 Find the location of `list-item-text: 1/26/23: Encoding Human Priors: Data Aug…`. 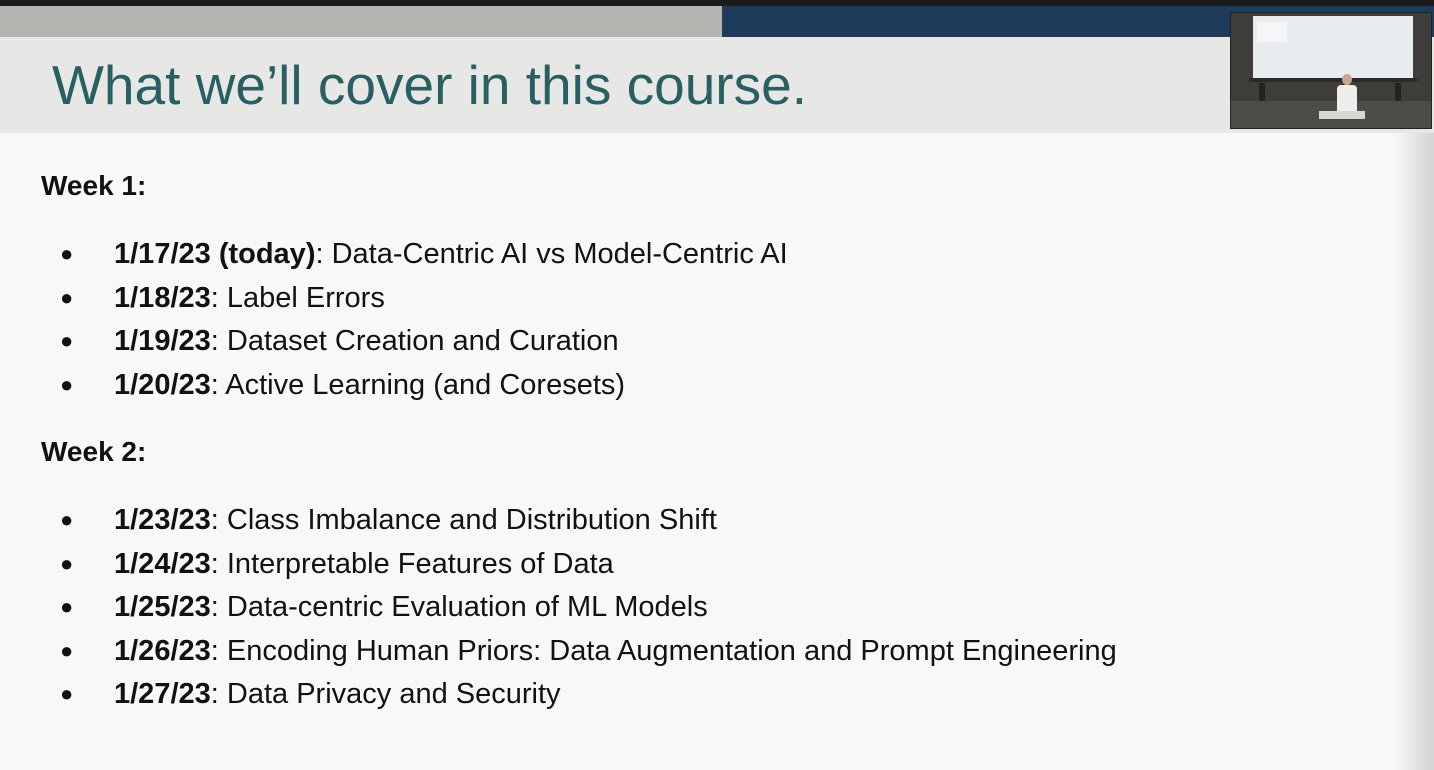

list-item-text: 1/26/23: Encoding Human Priors: Data Aug… is located at coordinates (615, 651).